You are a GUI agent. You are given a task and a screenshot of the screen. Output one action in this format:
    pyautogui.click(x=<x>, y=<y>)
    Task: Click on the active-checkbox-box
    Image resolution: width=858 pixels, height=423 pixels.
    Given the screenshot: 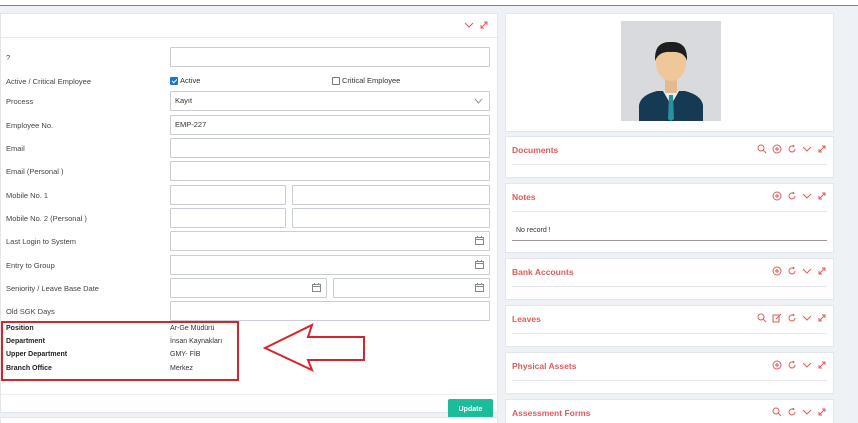 What is the action you would take?
    pyautogui.click(x=174, y=80)
    